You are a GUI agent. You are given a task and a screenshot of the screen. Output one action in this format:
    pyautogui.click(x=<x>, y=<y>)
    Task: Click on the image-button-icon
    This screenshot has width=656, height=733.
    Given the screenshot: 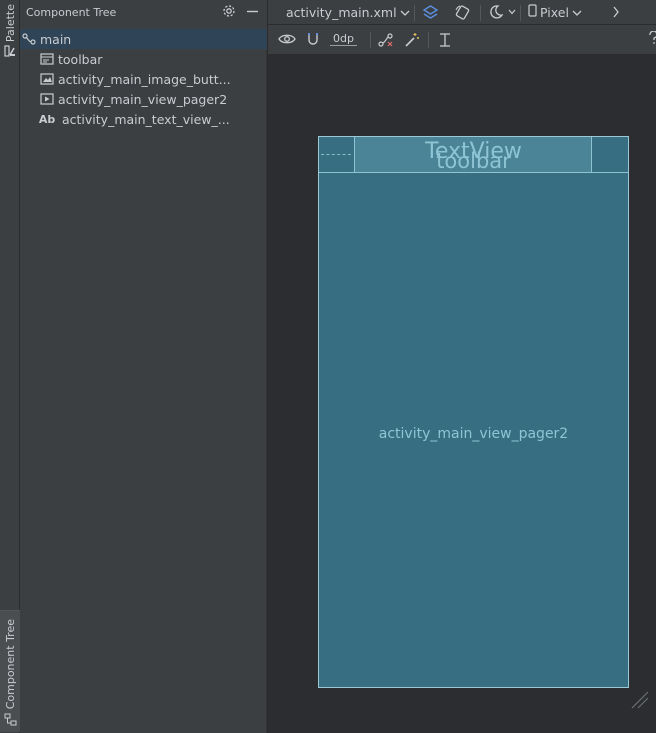 What is the action you would take?
    pyautogui.click(x=47, y=79)
    